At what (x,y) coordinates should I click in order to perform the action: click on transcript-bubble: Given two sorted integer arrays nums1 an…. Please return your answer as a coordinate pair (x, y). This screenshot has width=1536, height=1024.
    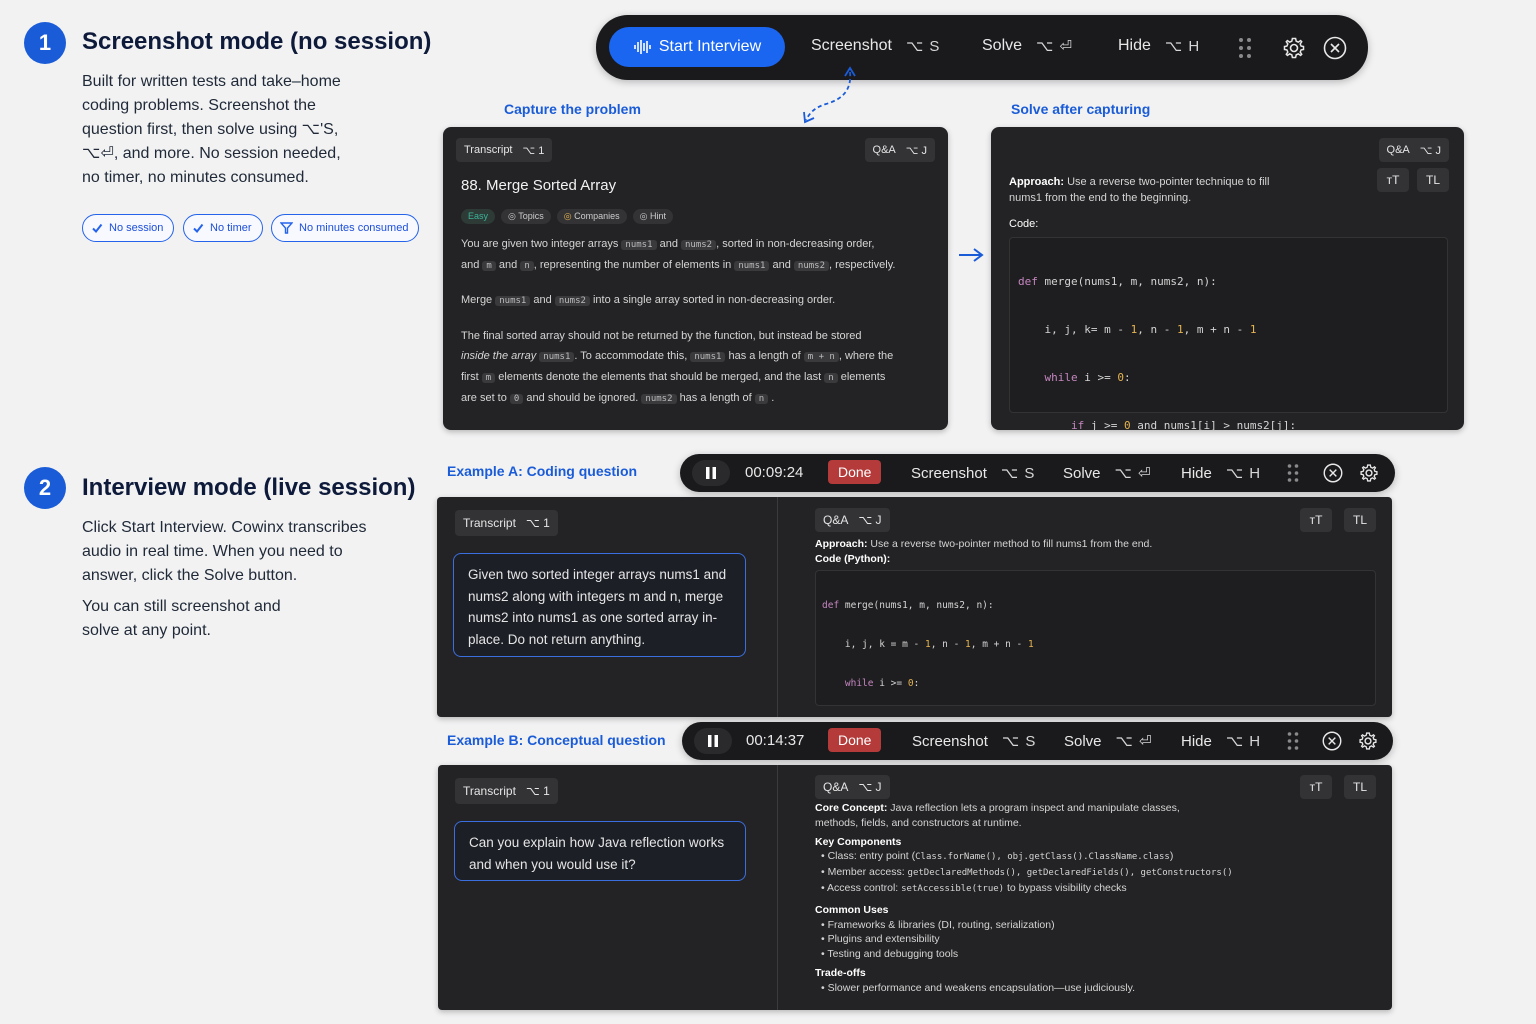
    Looking at the image, I should click on (599, 605).